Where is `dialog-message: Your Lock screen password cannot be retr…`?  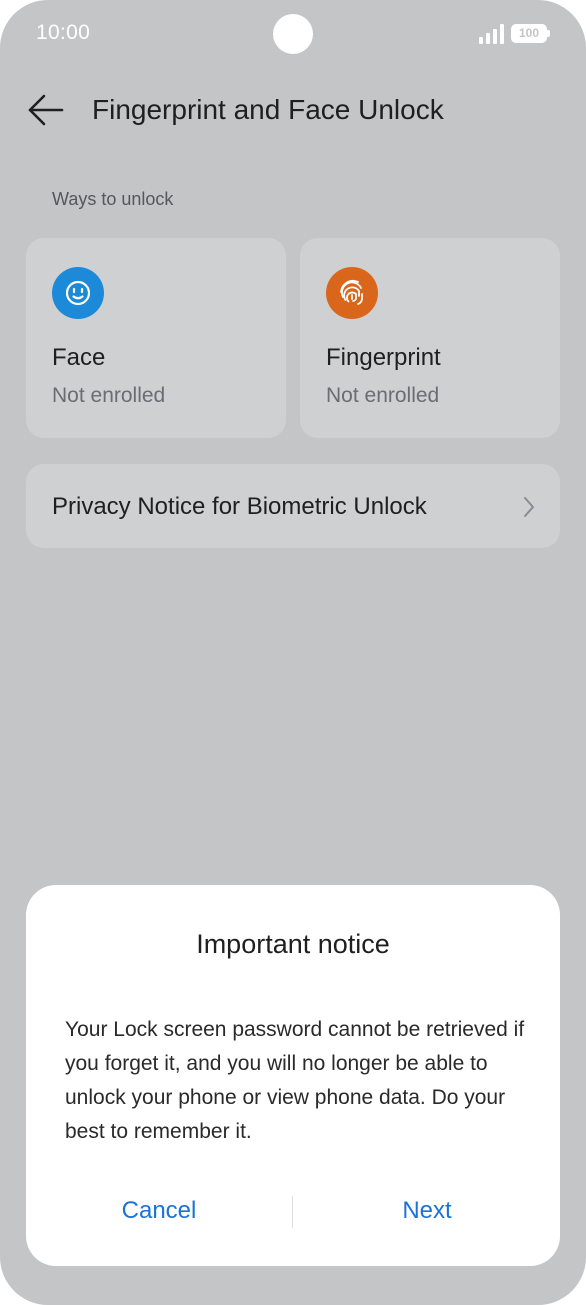
dialog-message: Your Lock screen password cannot be retr… is located at coordinates (295, 1080).